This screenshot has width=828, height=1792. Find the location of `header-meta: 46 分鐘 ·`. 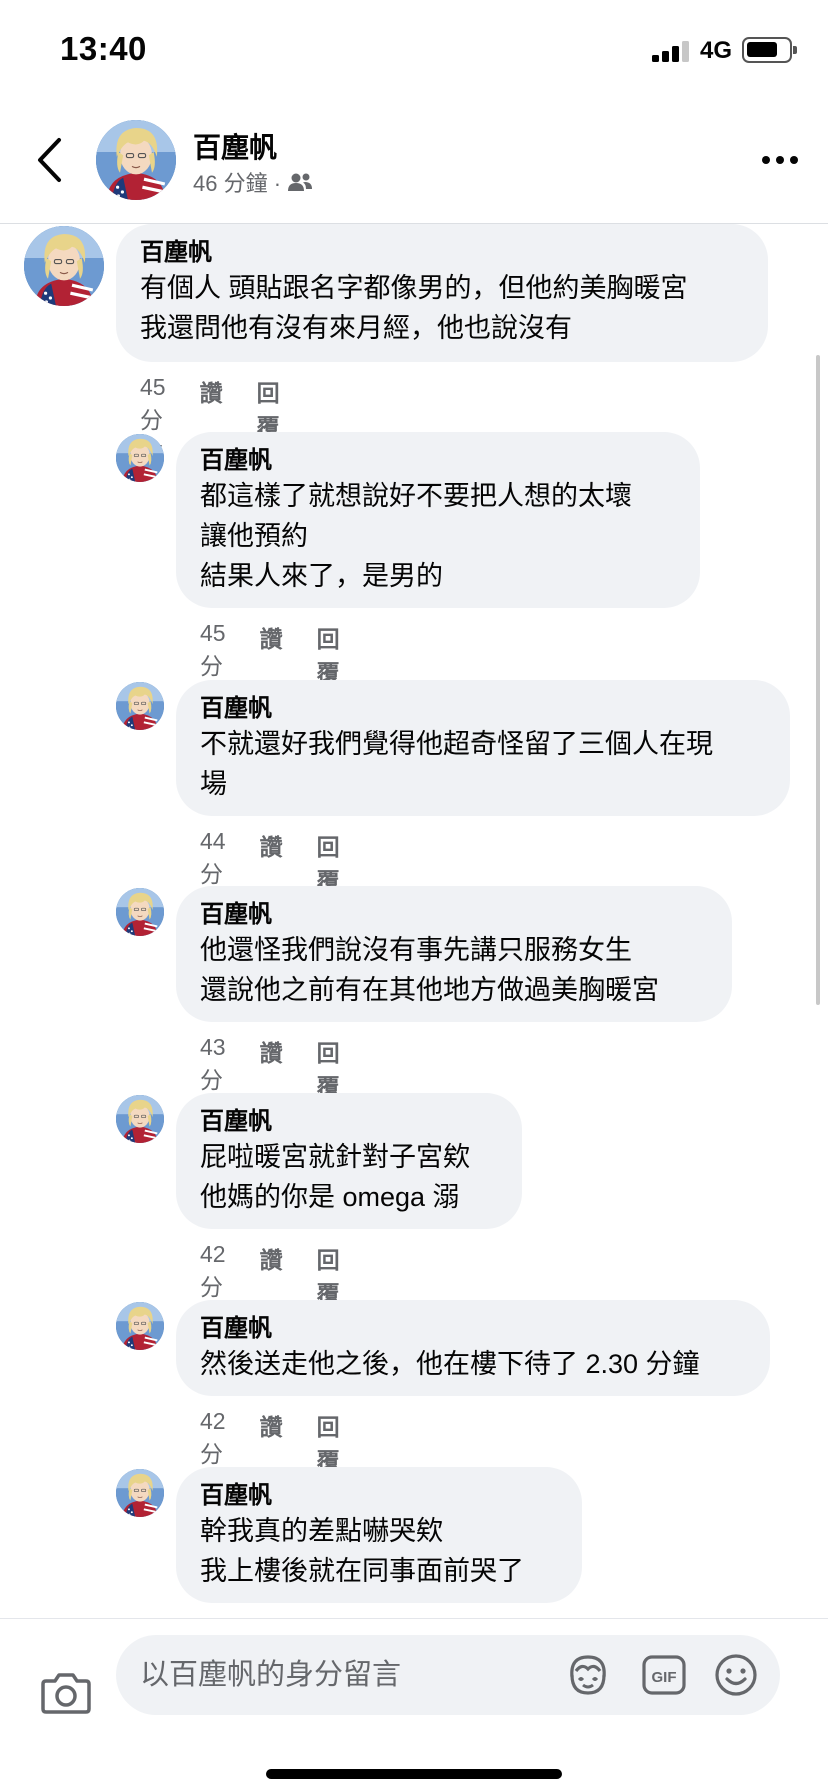

header-meta: 46 分鐘 · is located at coordinates (253, 182).